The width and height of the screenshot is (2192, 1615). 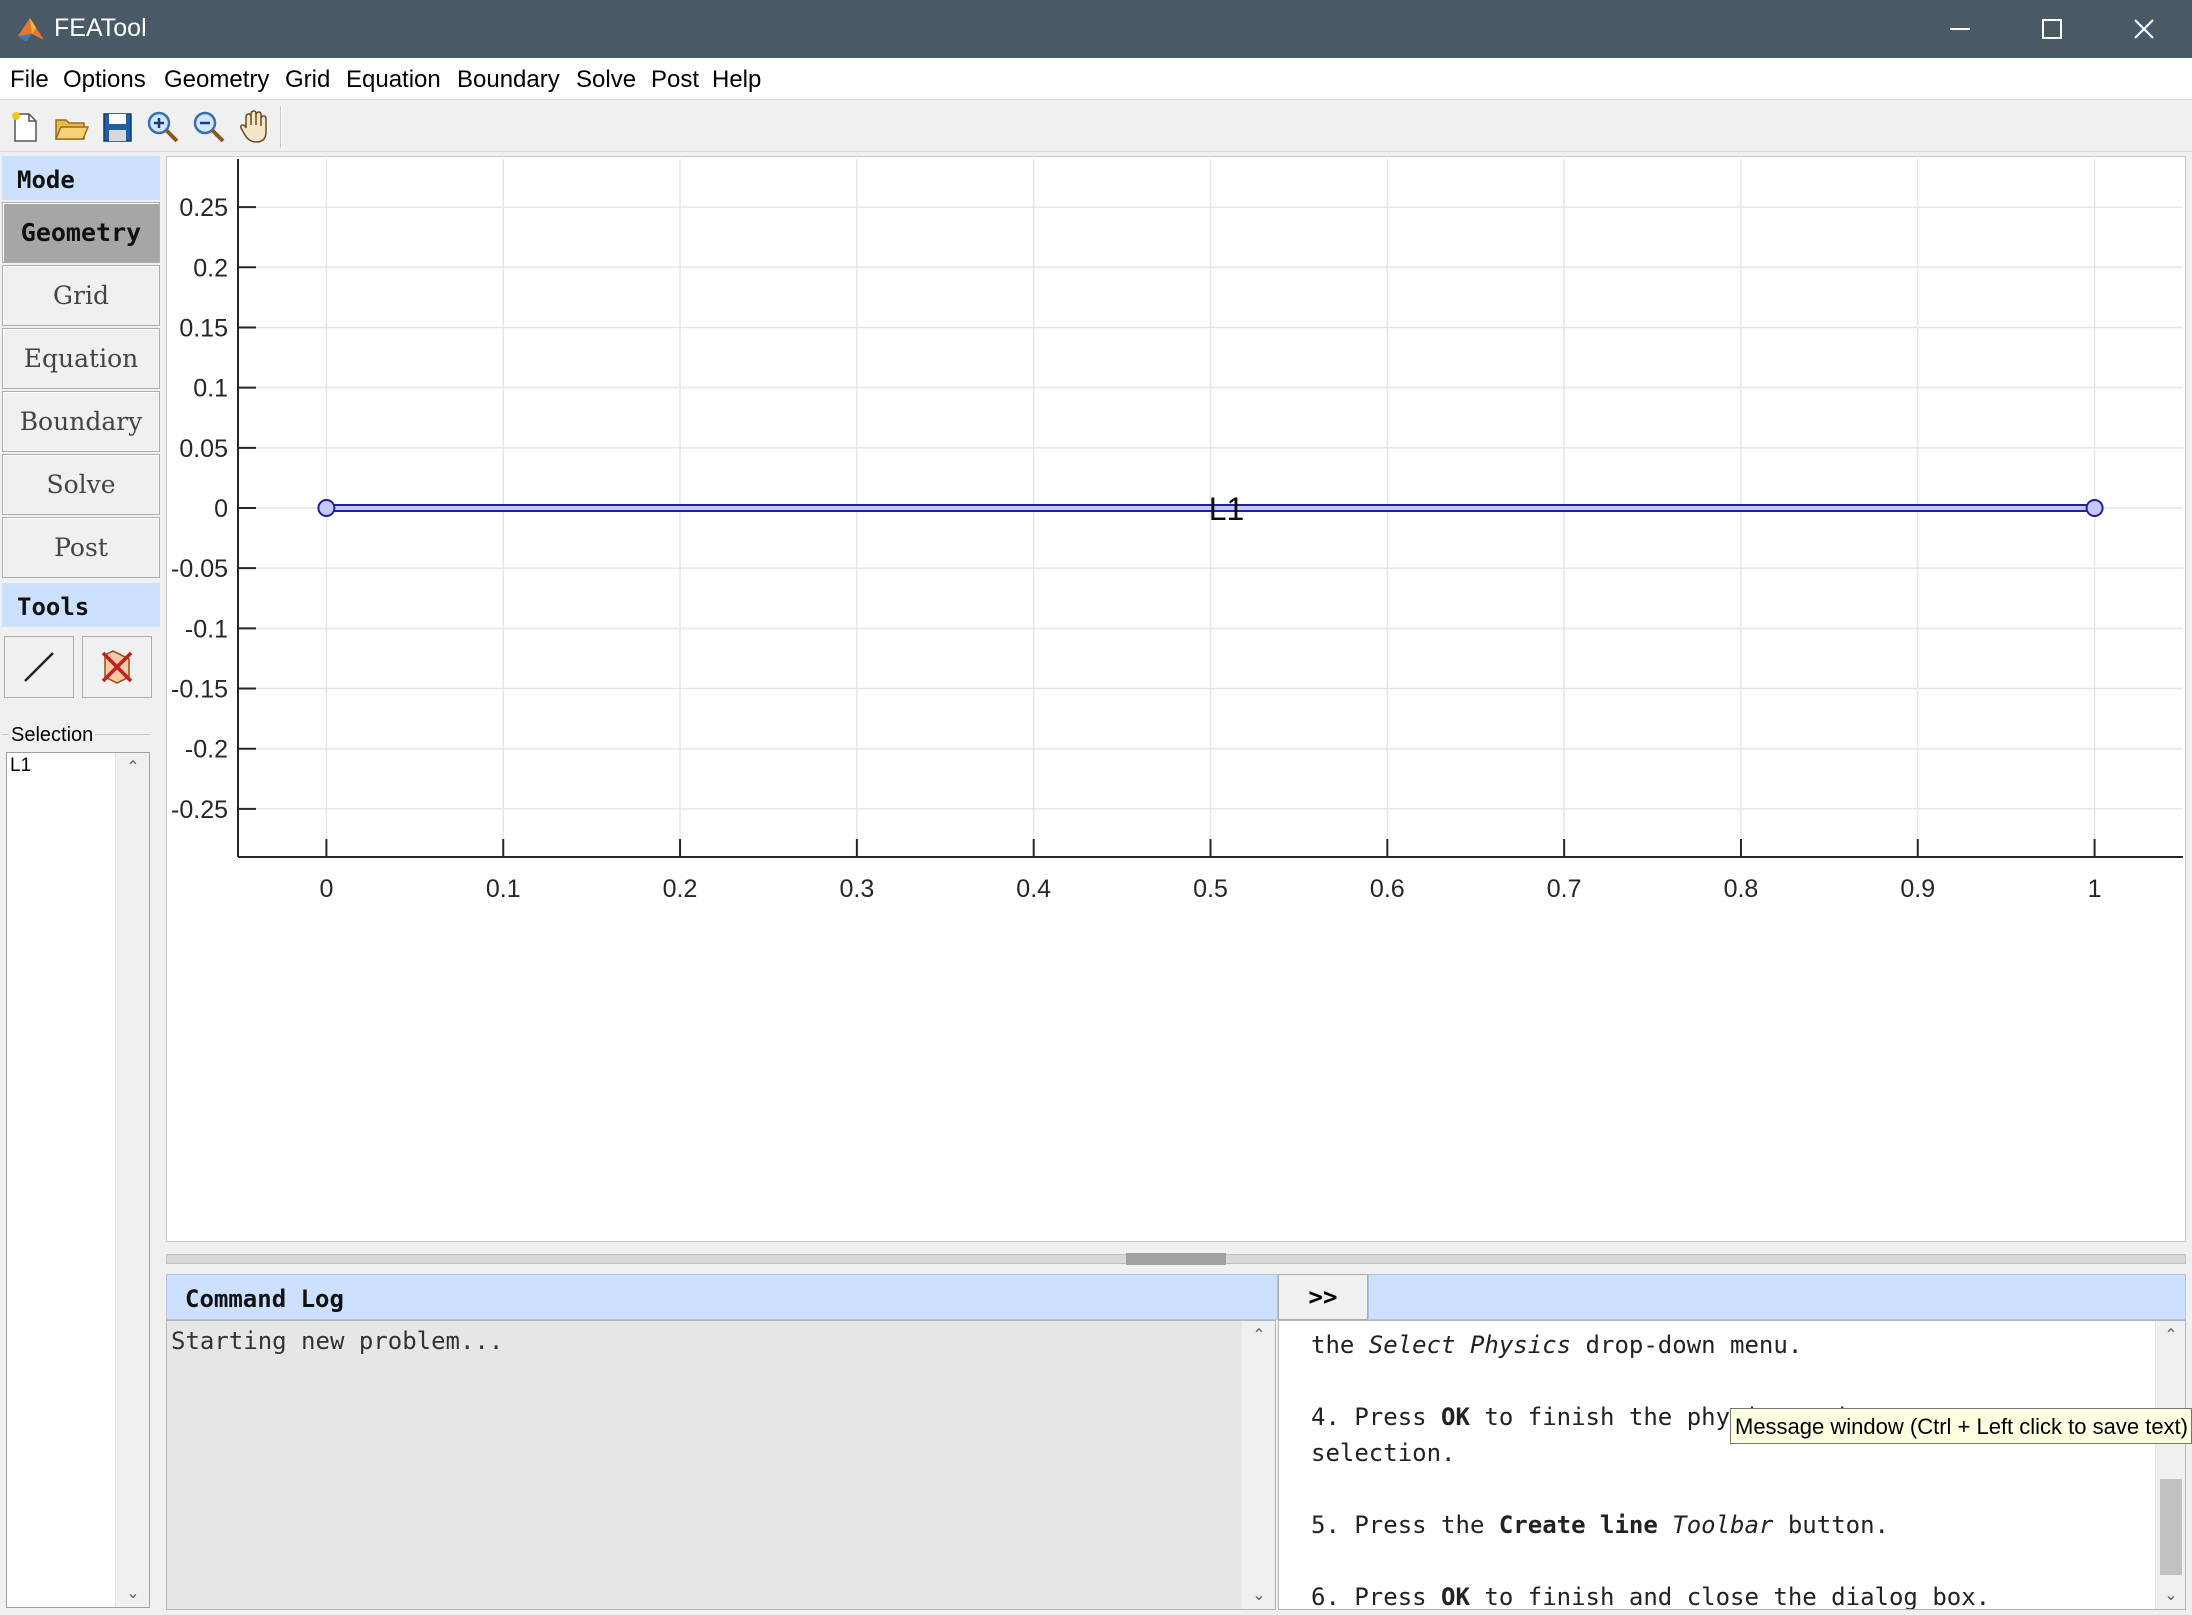 I want to click on zoom-out-icon, so click(x=209, y=127).